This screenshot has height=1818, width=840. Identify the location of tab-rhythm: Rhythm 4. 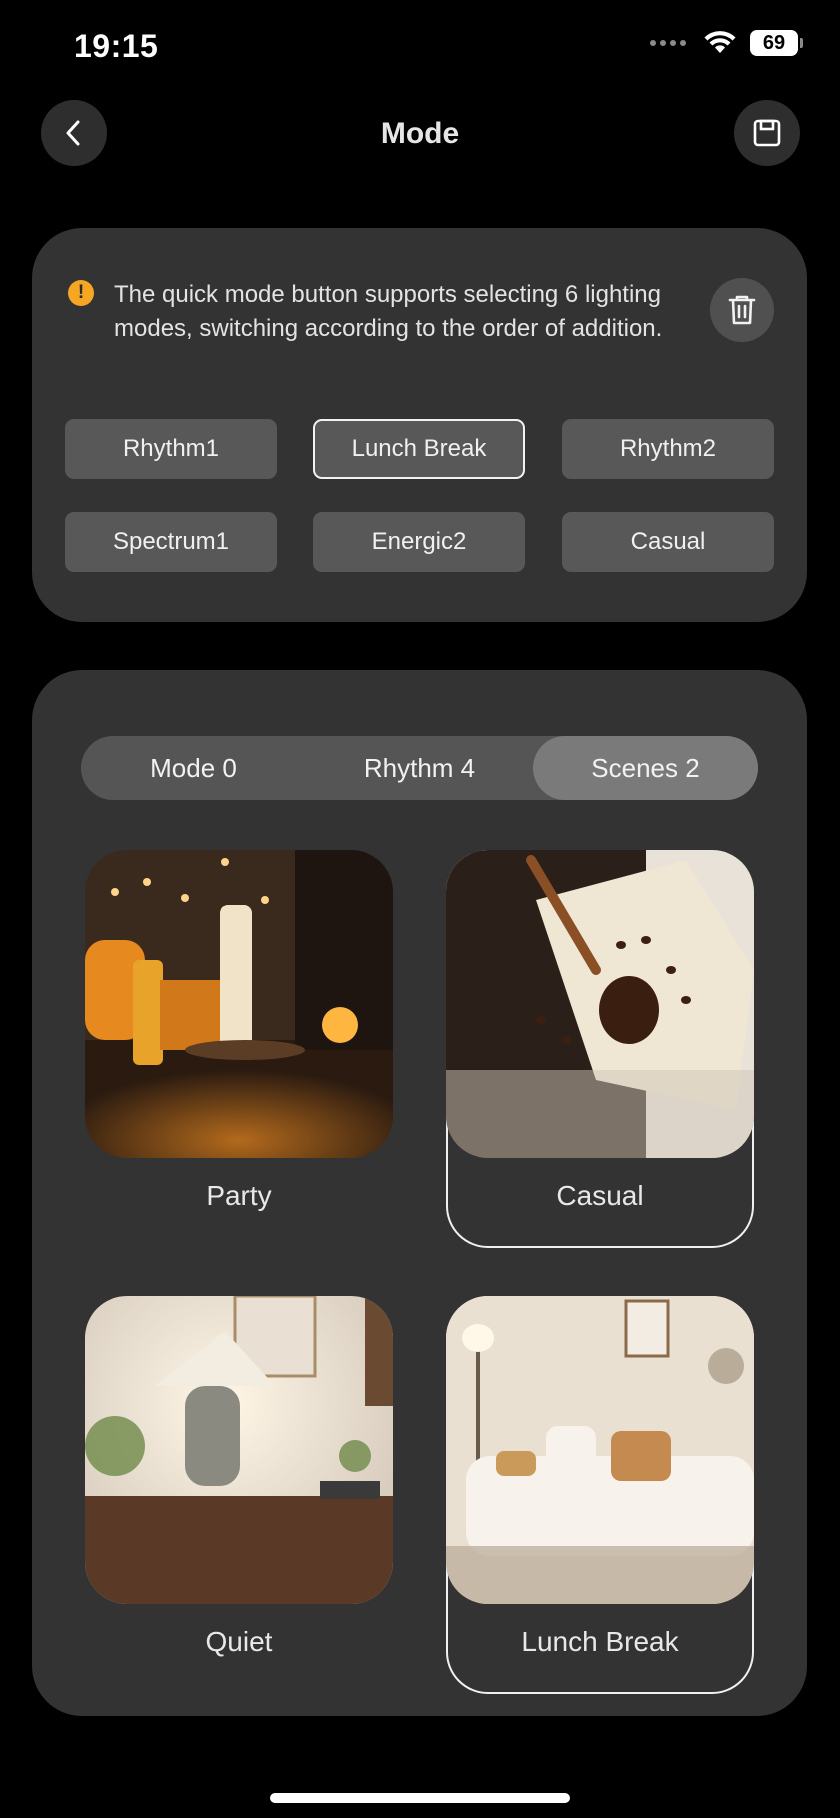
(419, 768).